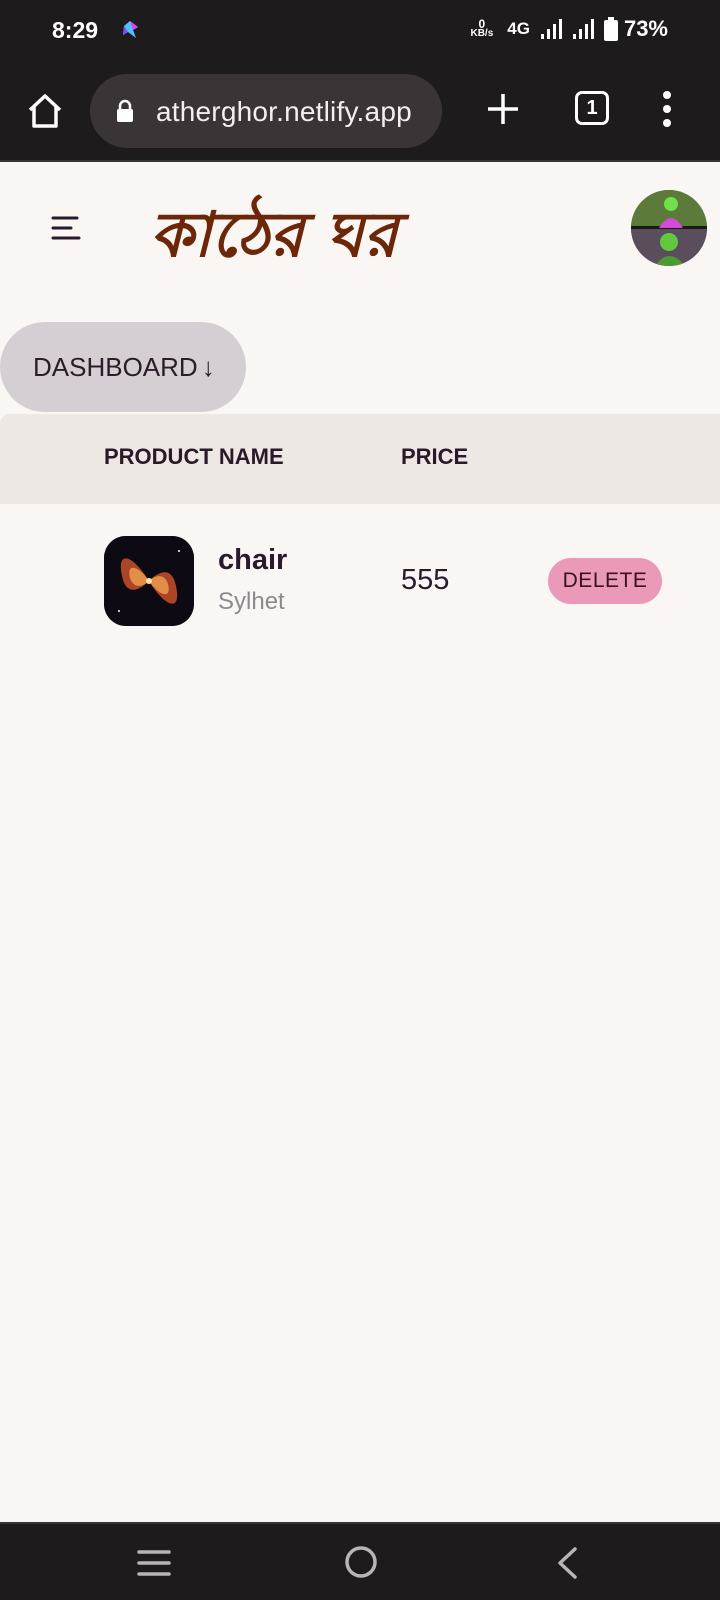 This screenshot has height=1600, width=720. I want to click on column-header-product-name: PRODUCT NAME, so click(194, 456).